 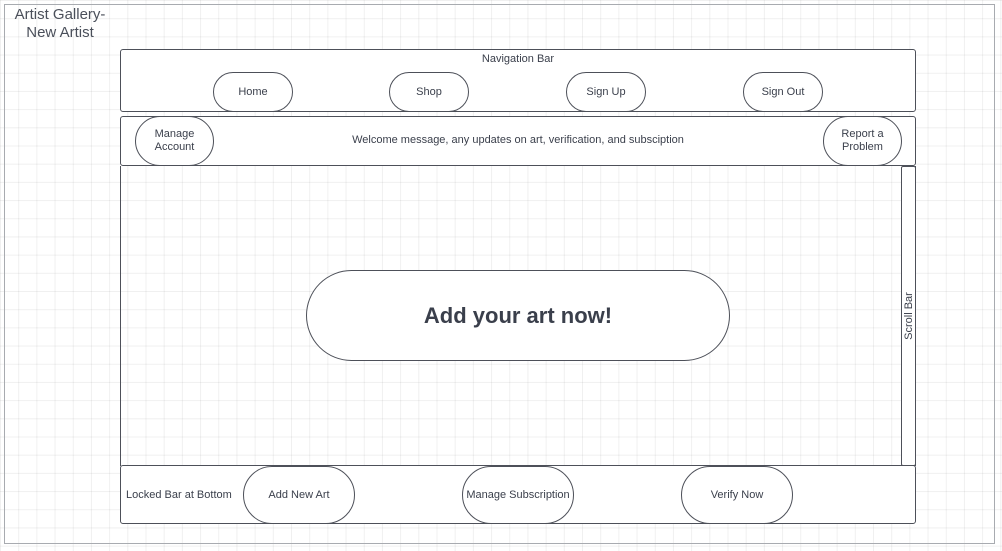 What do you see at coordinates (299, 495) in the screenshot?
I see `add-new-art-button: Add New Art` at bounding box center [299, 495].